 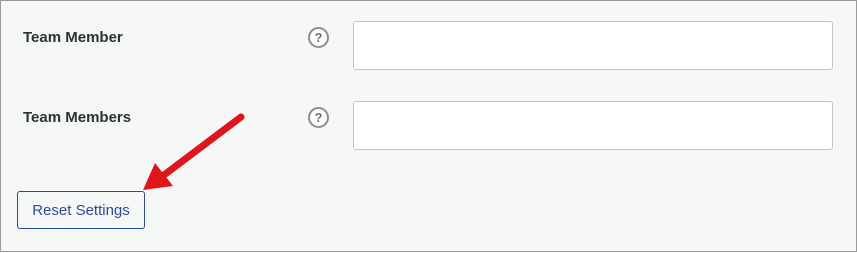 What do you see at coordinates (73, 37) in the screenshot?
I see `team-member-label: Team Member` at bounding box center [73, 37].